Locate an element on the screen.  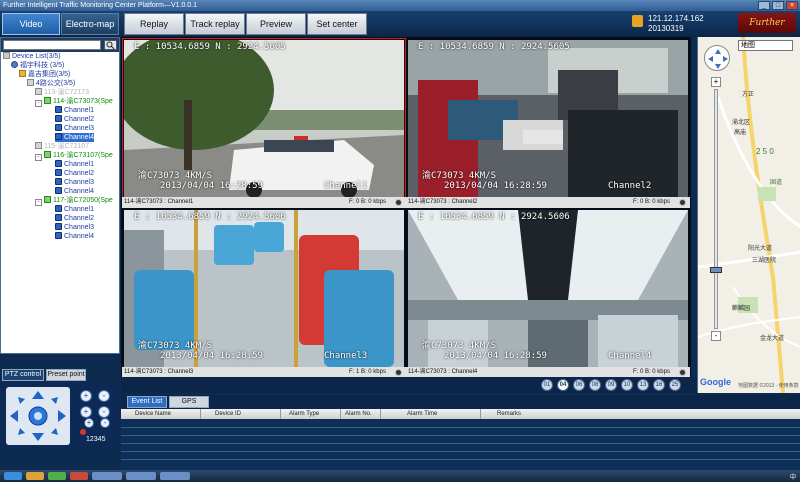
maximize-button: □ is located at coordinates (778, 5).